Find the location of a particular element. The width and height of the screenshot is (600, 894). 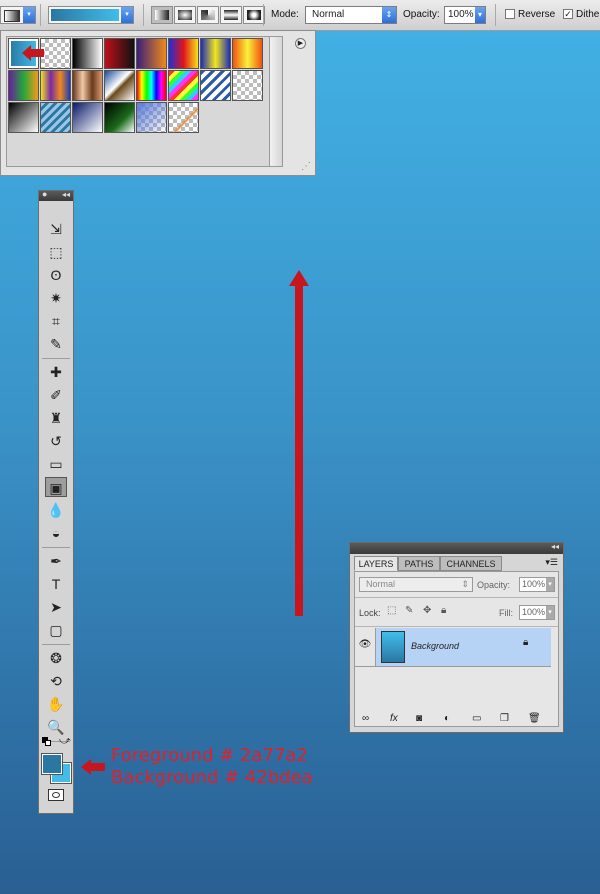

diamond-gradient-button is located at coordinates (254, 15).